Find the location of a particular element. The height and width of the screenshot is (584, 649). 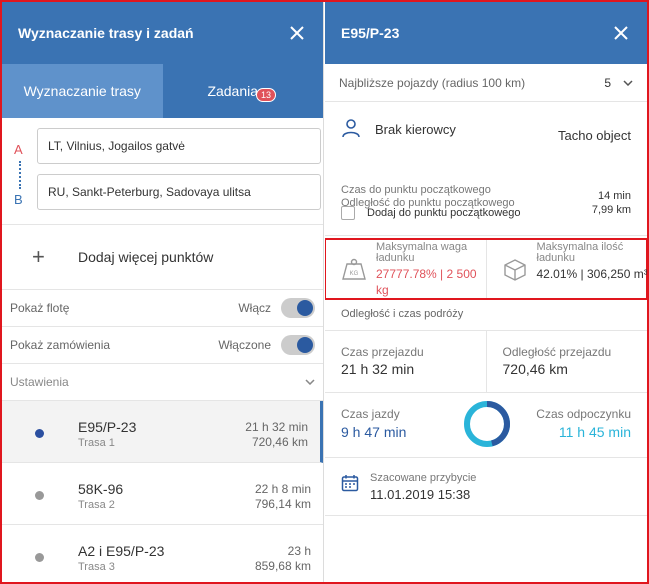

add-points-label: Dodaj więcej punktów is located at coordinates (146, 257).